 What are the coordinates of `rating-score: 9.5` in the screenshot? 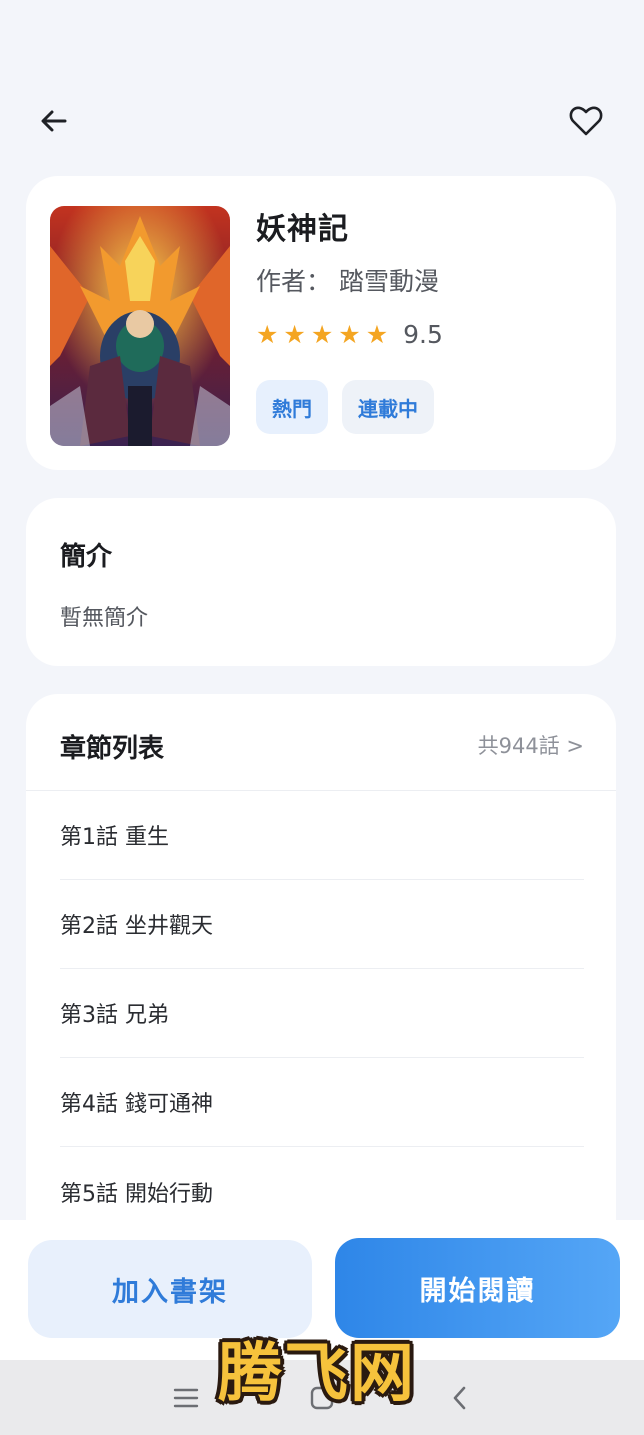 It's located at (423, 334).